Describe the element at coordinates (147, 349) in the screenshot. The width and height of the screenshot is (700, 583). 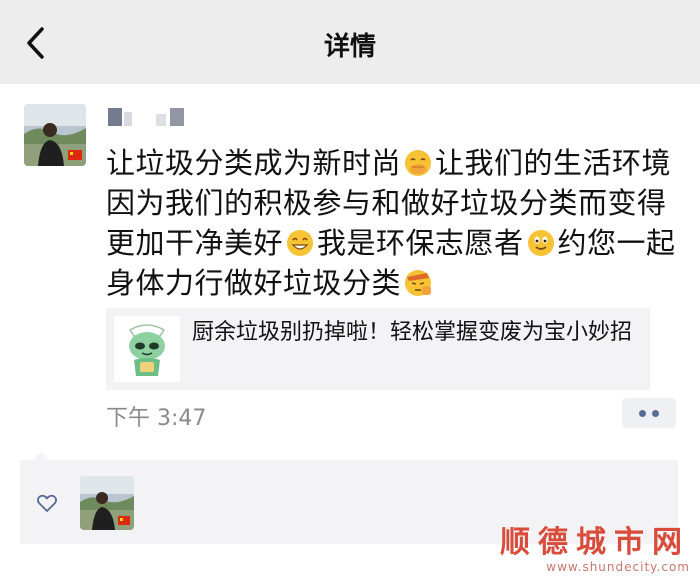
I see `mascot-icon` at that location.